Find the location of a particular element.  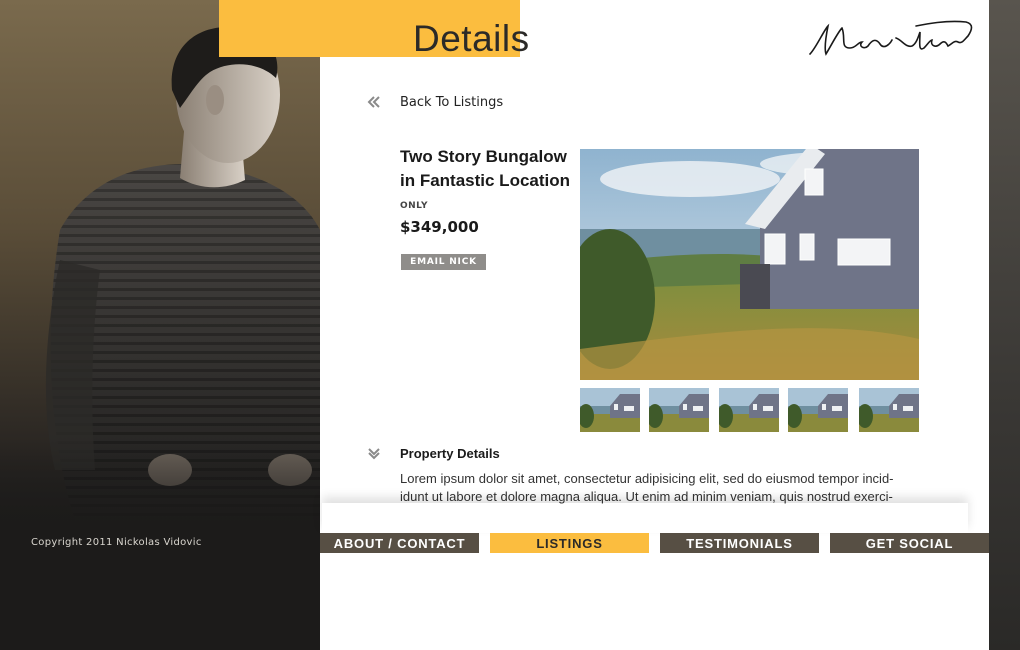

content-fade-divider is located at coordinates (645, 518).